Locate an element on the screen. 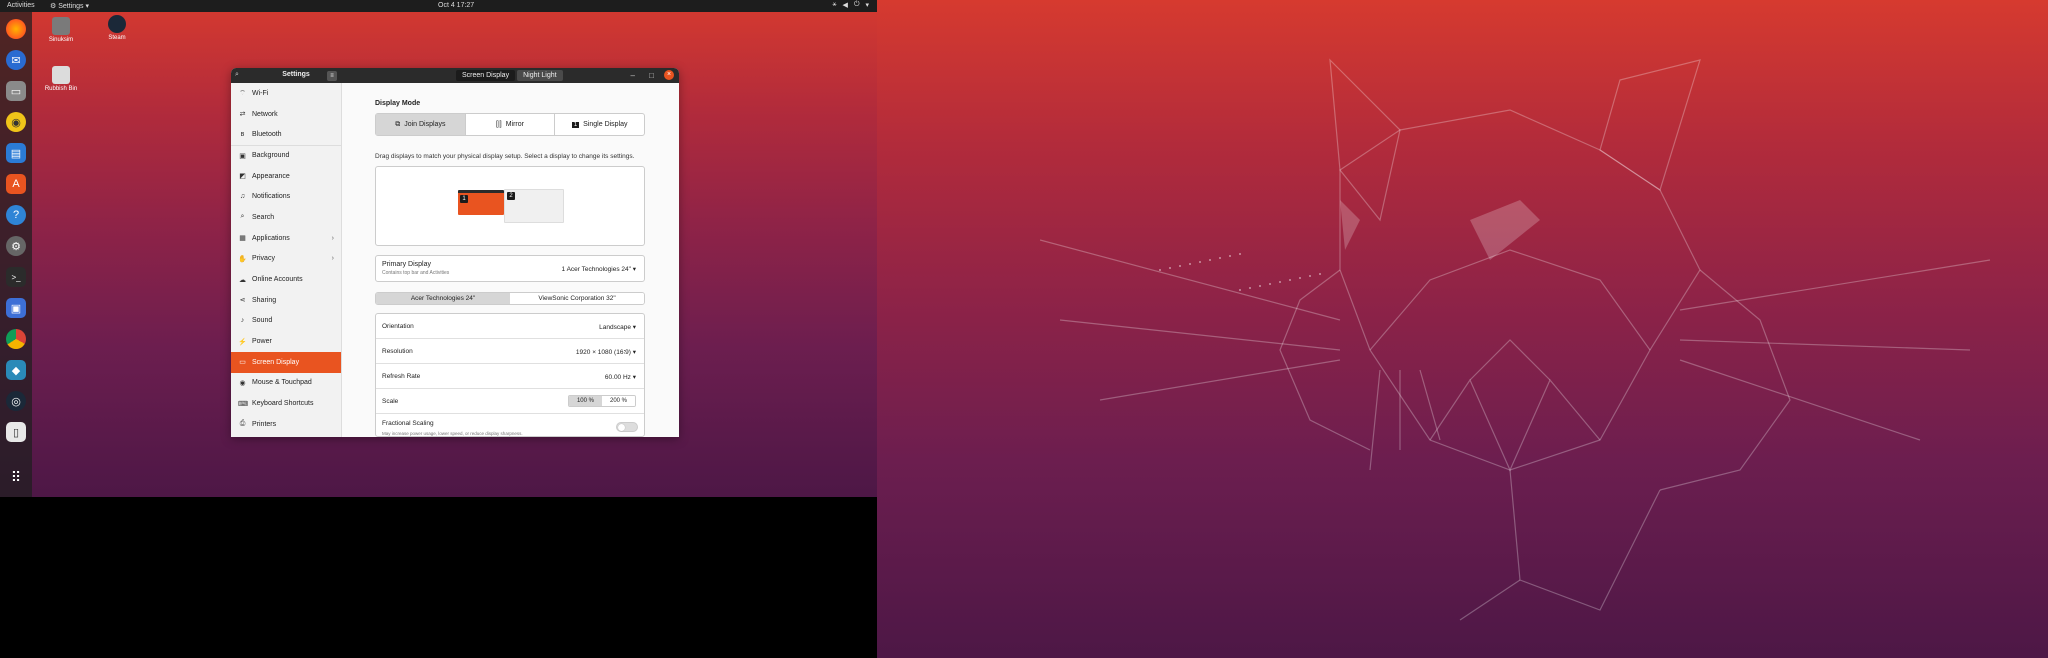 The height and width of the screenshot is (658, 2048). desktop-icon-label: Rubbish Bin is located at coordinates (61, 89).